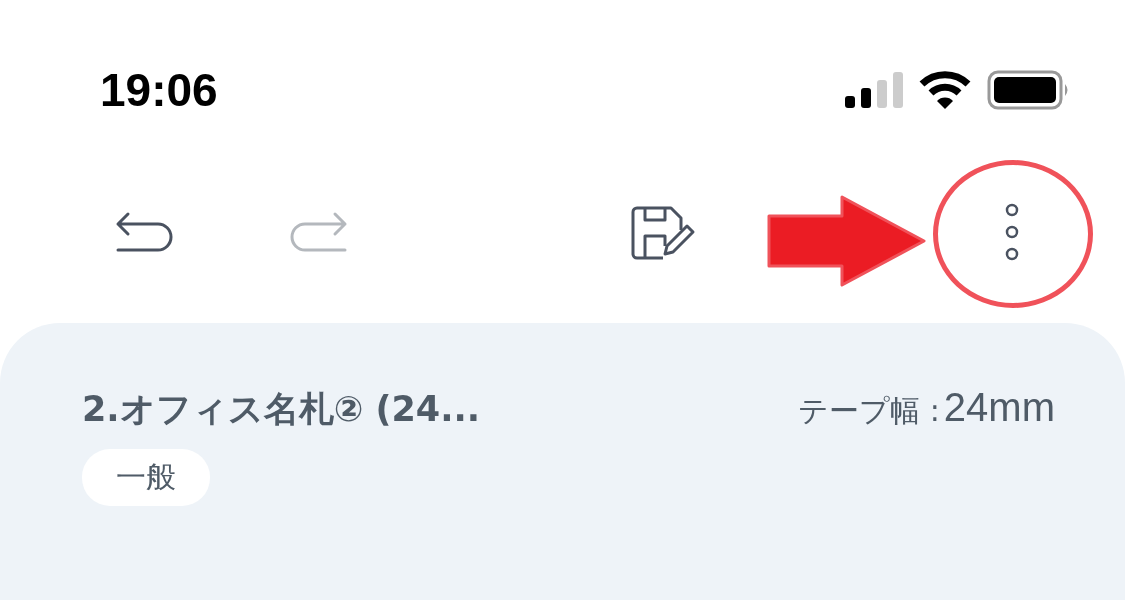 The width and height of the screenshot is (1125, 600). I want to click on category-tag: 一般, so click(146, 477).